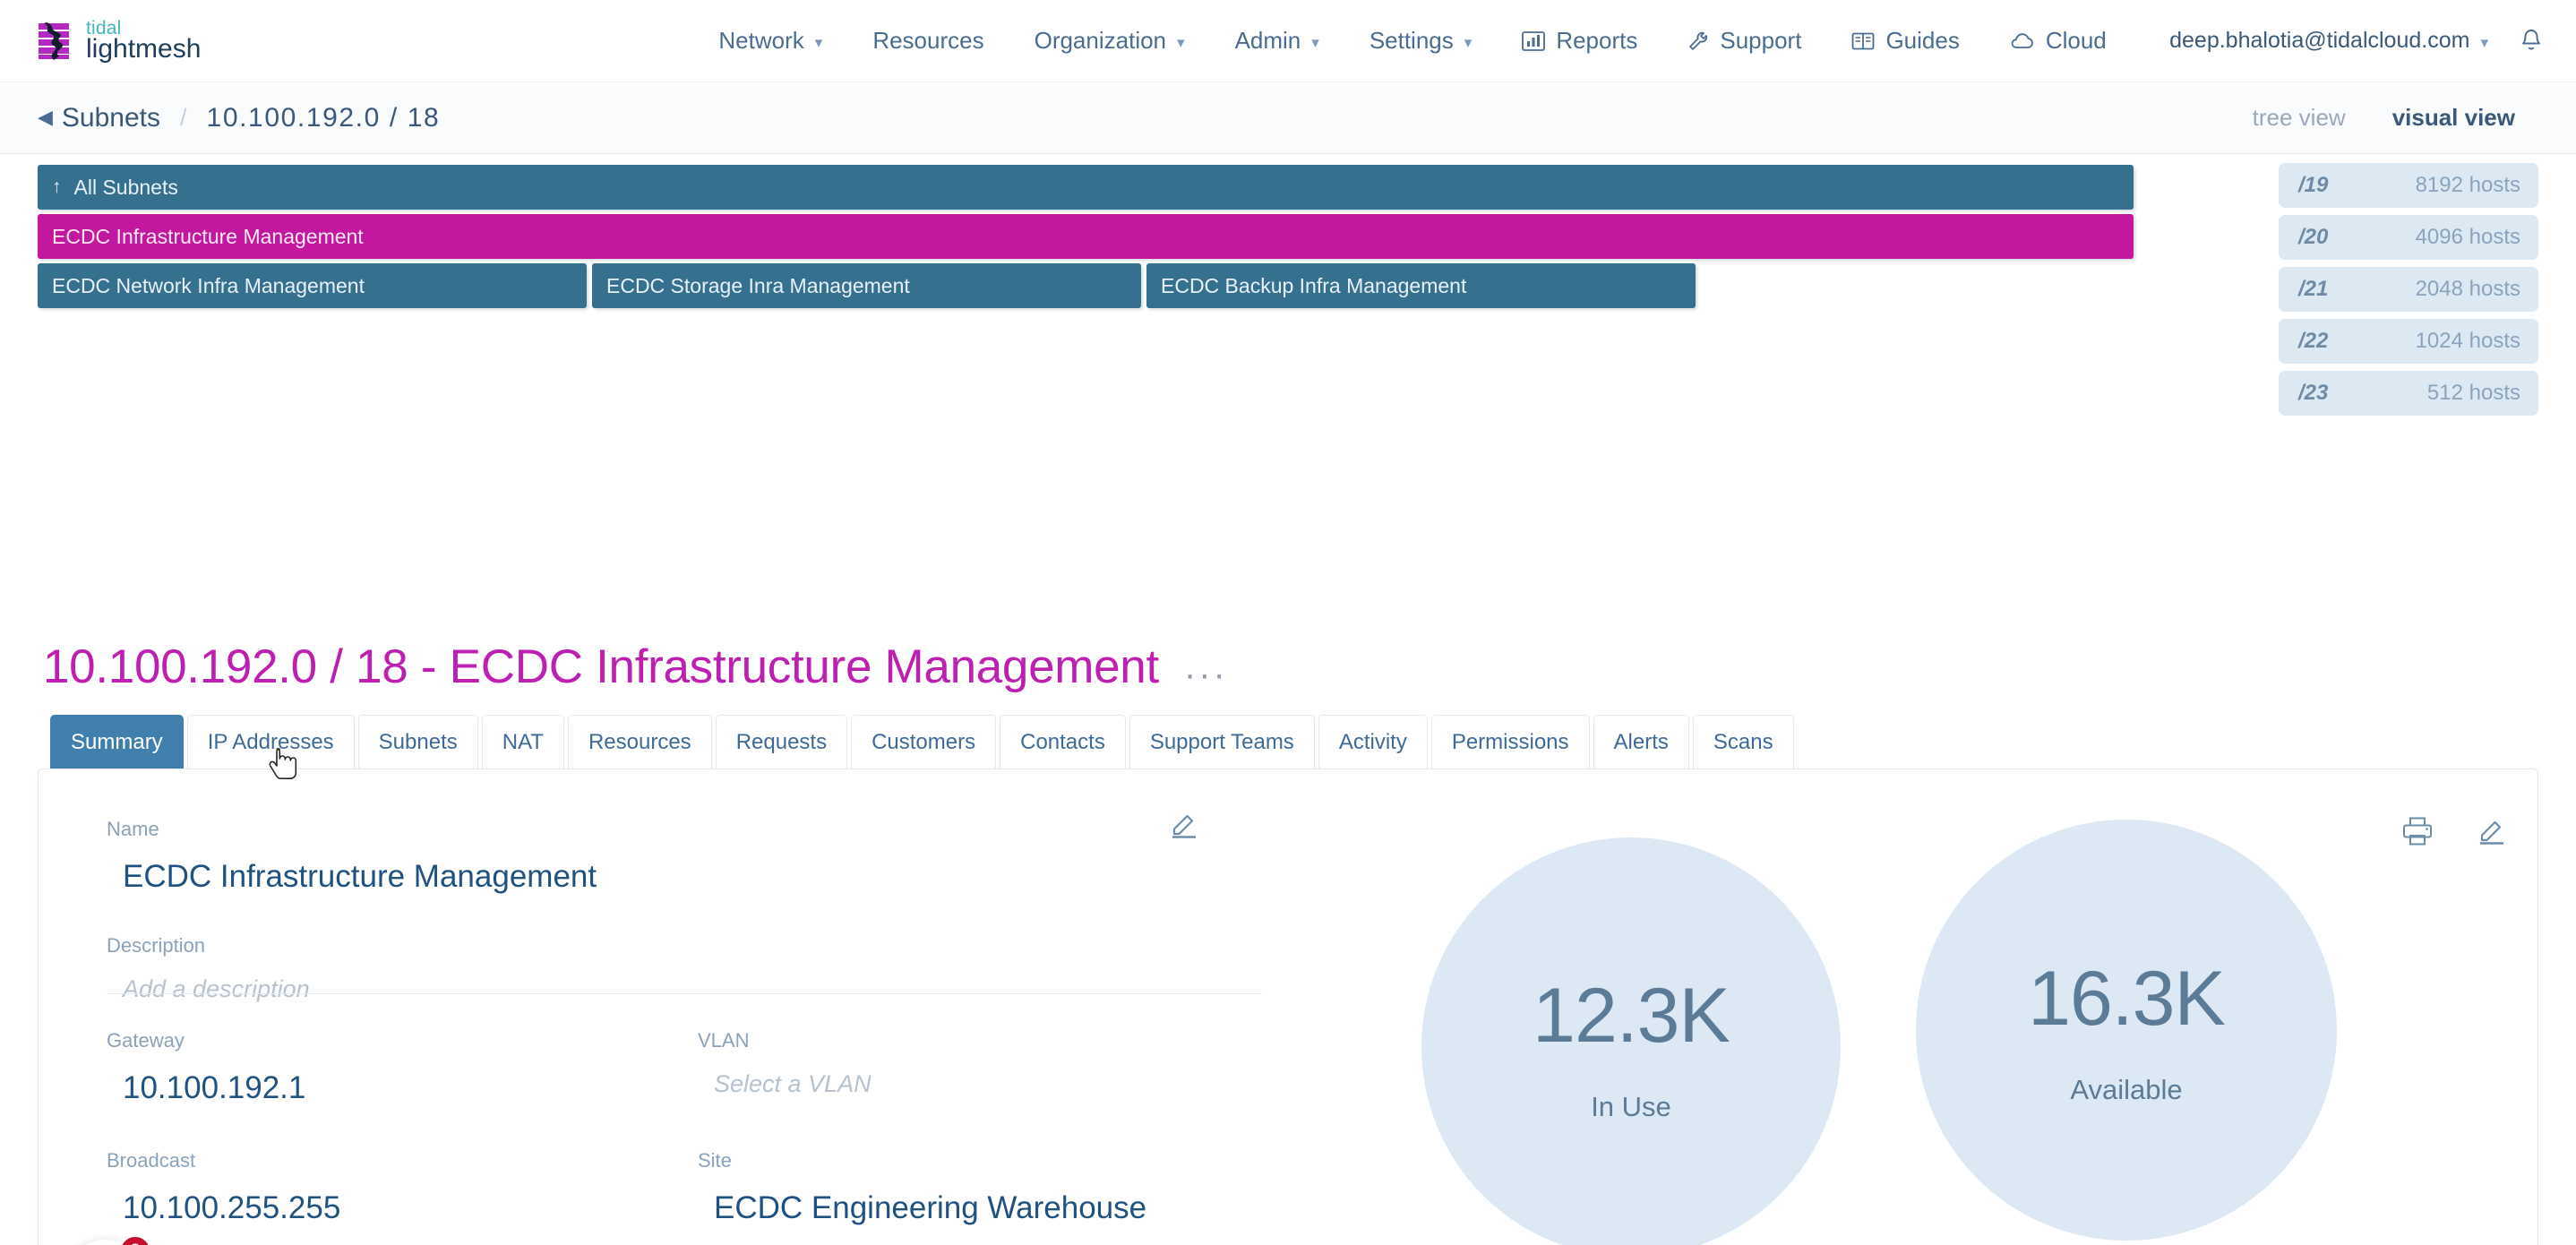 The image size is (2576, 1245). I want to click on name-label: Name, so click(133, 829).